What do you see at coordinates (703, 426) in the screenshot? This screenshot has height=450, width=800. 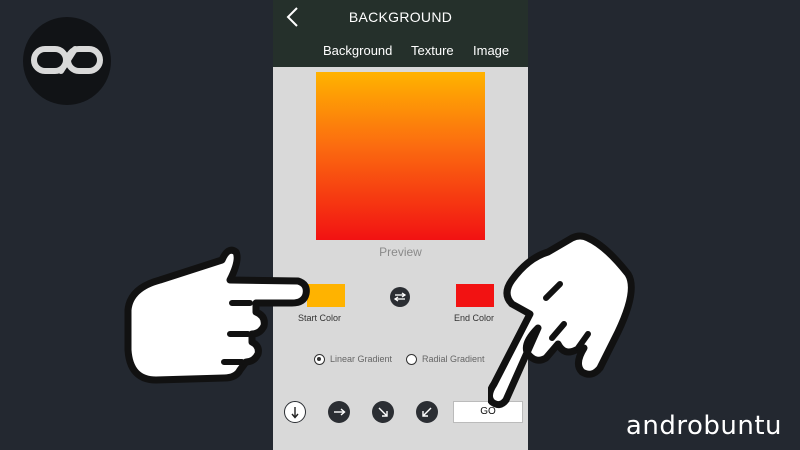 I see `brand-watermark: androbuntu` at bounding box center [703, 426].